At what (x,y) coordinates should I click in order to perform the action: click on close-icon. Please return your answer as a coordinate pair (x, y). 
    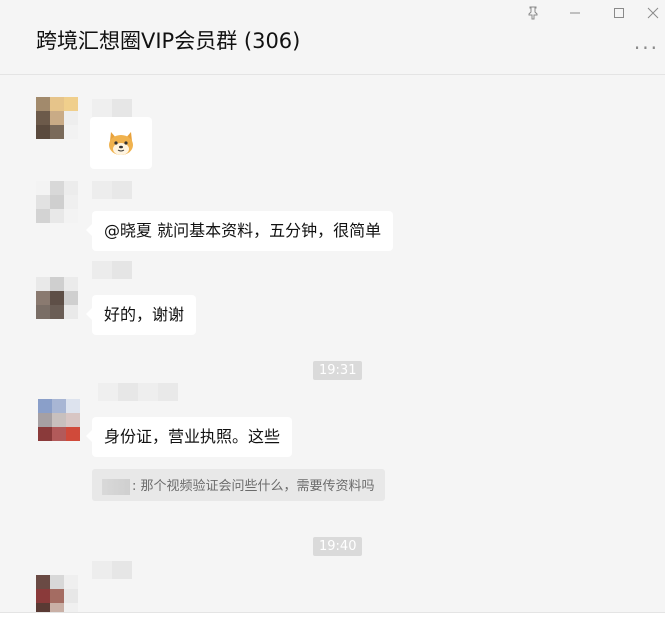
    Looking at the image, I should click on (653, 13).